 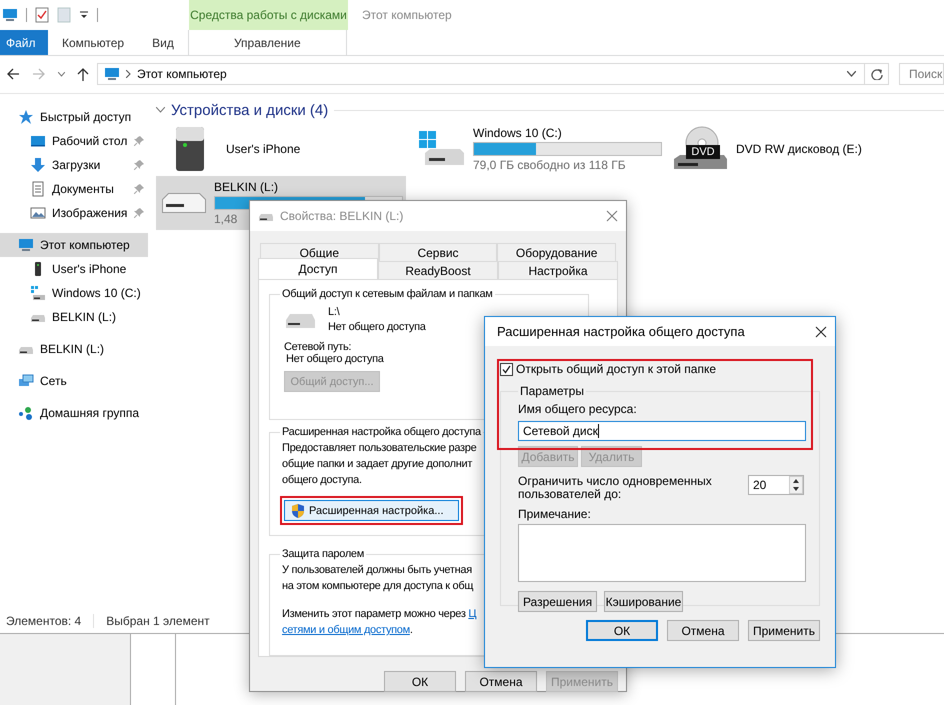 I want to click on group-label: Параметры, so click(x=552, y=391).